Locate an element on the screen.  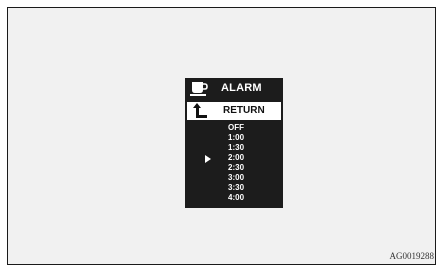
triangle-pointer-icon is located at coordinates (208, 159).